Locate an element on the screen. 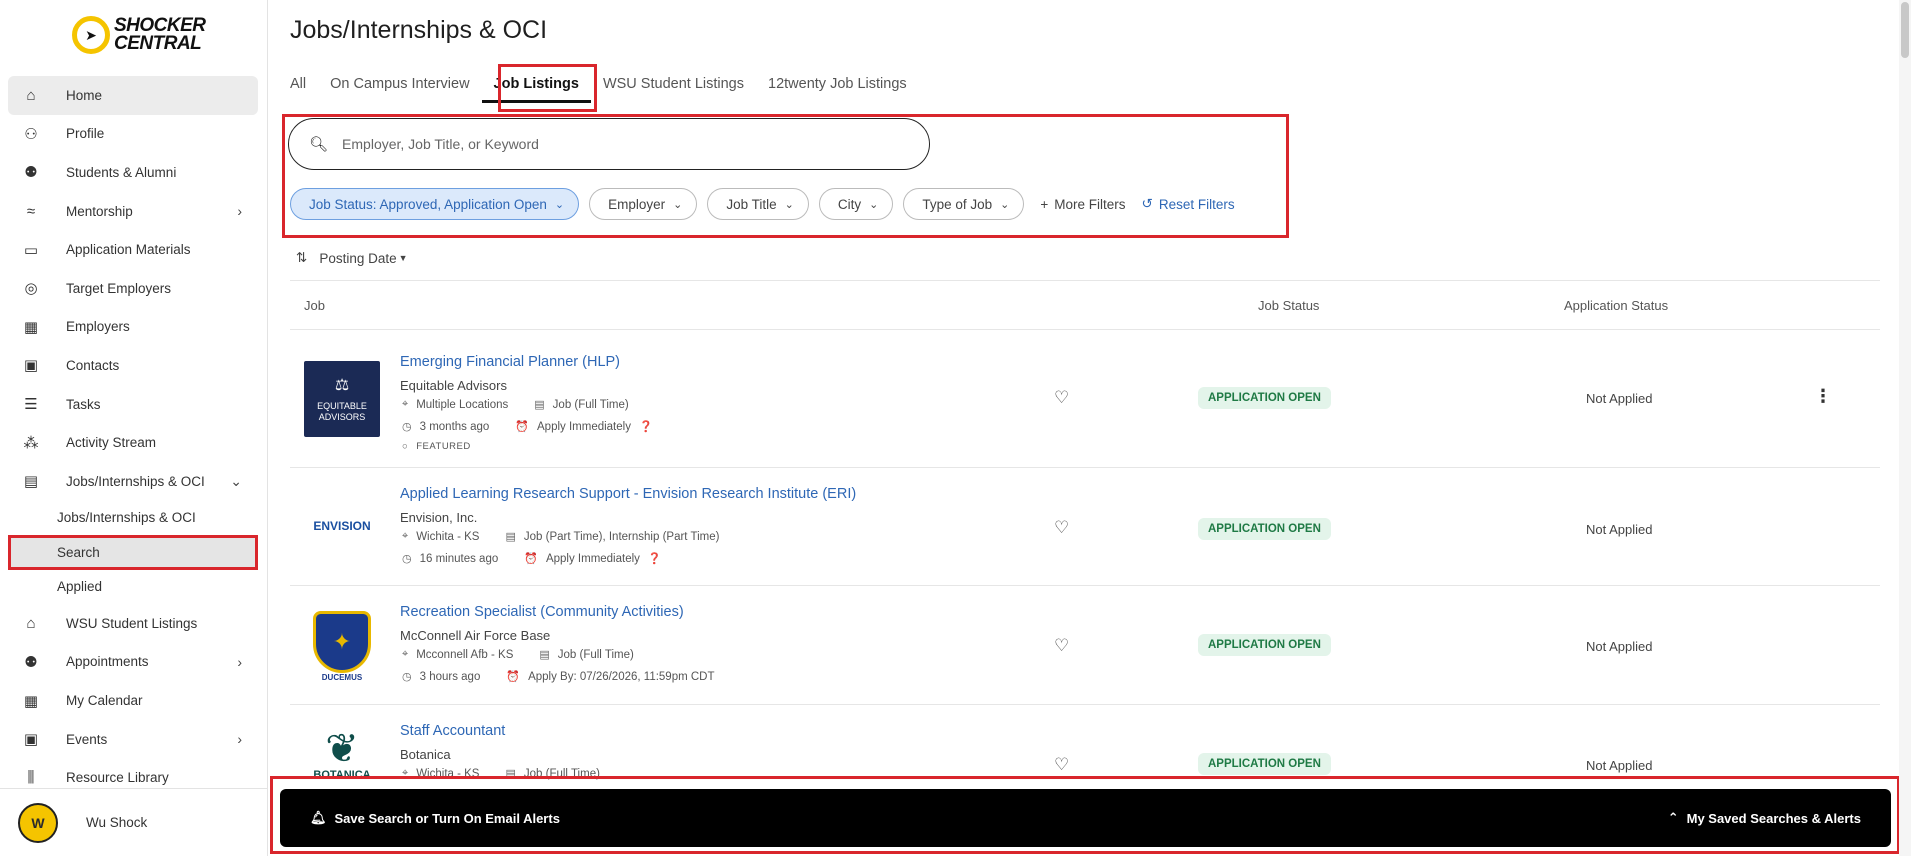 The width and height of the screenshot is (1911, 856). job-title-link: Emerging Financial Planner (HLP) is located at coordinates (510, 362).